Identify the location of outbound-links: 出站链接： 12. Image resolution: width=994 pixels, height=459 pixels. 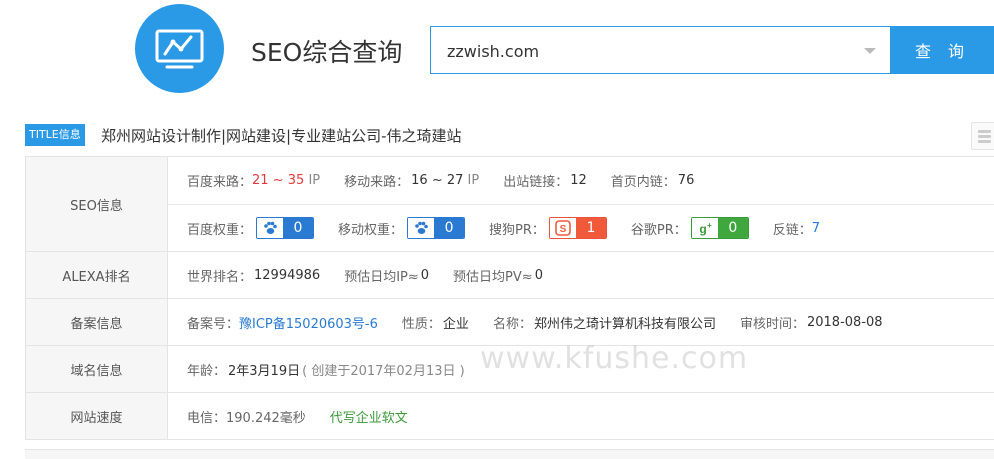
(545, 181).